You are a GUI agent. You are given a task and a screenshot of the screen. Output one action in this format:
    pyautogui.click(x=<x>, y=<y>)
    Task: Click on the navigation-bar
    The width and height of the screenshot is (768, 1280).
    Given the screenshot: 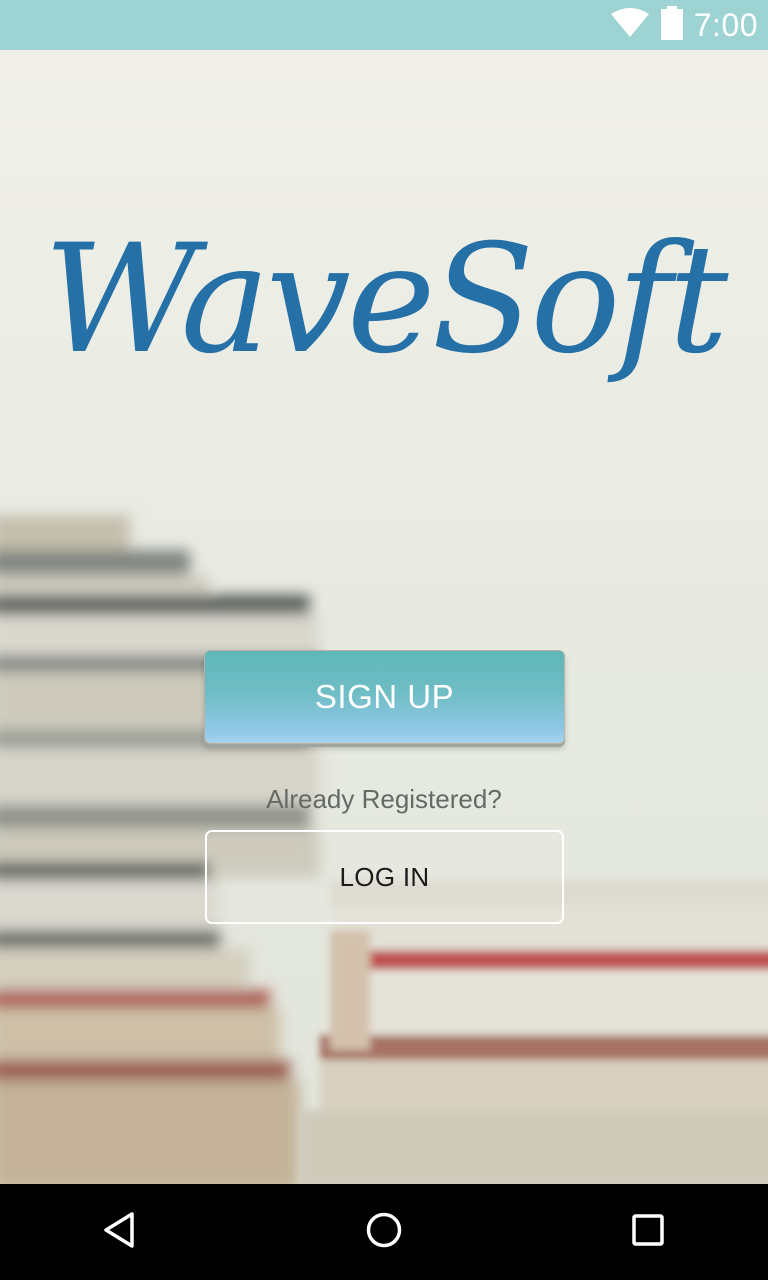 What is the action you would take?
    pyautogui.click(x=384, y=1232)
    